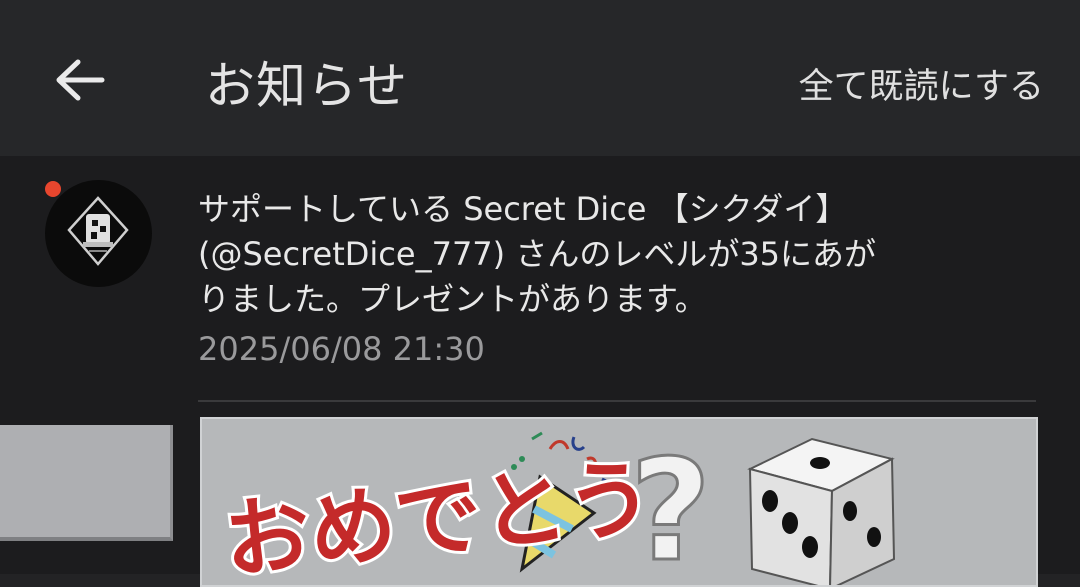  I want to click on question-mark-icon: ?, so click(670, 508).